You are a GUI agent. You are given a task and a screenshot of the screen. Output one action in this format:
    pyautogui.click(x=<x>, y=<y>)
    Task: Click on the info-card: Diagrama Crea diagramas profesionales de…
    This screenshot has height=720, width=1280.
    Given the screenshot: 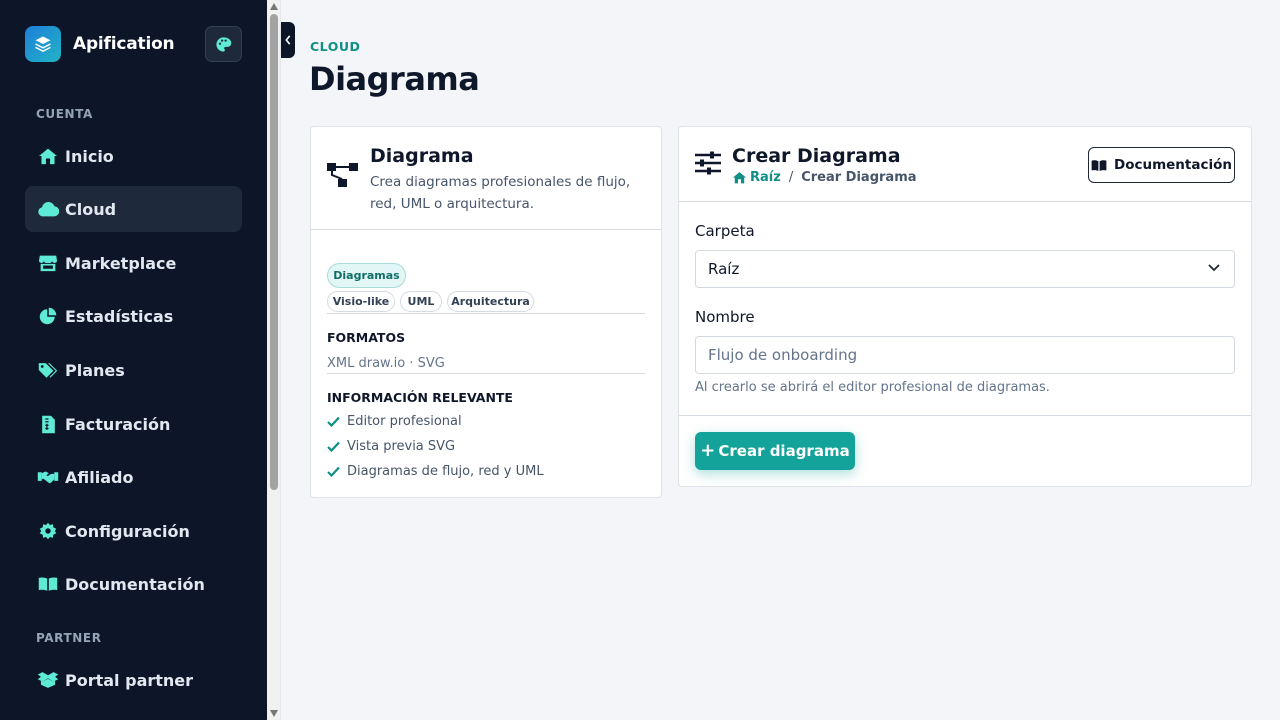 What is the action you would take?
    pyautogui.click(x=486, y=312)
    